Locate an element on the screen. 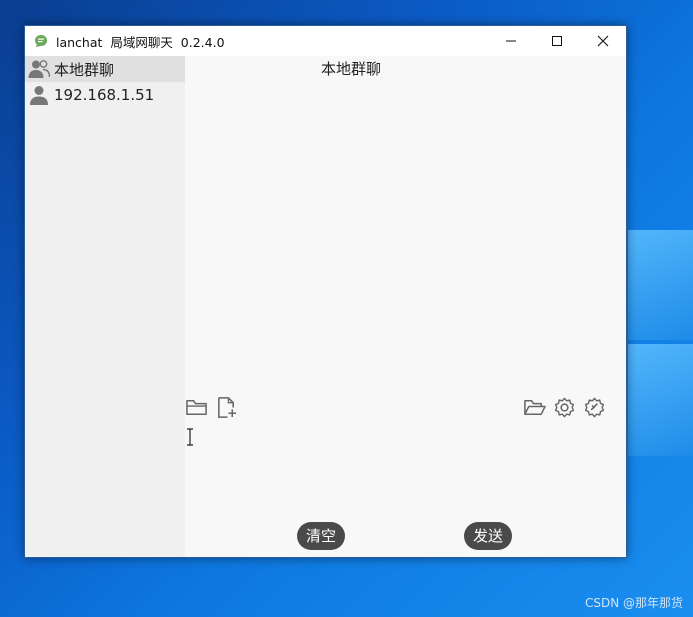 This screenshot has height=617, width=693. minimize-button is located at coordinates (511, 41).